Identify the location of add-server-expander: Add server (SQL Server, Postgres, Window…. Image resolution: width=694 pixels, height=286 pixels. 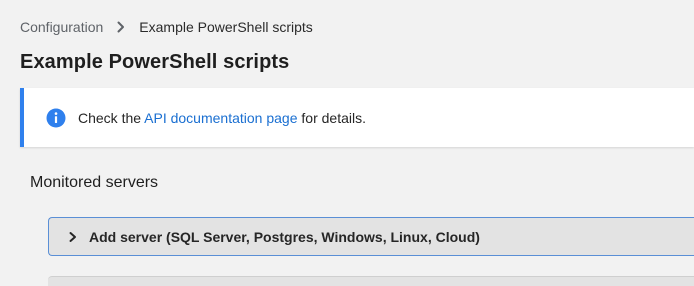
(371, 236).